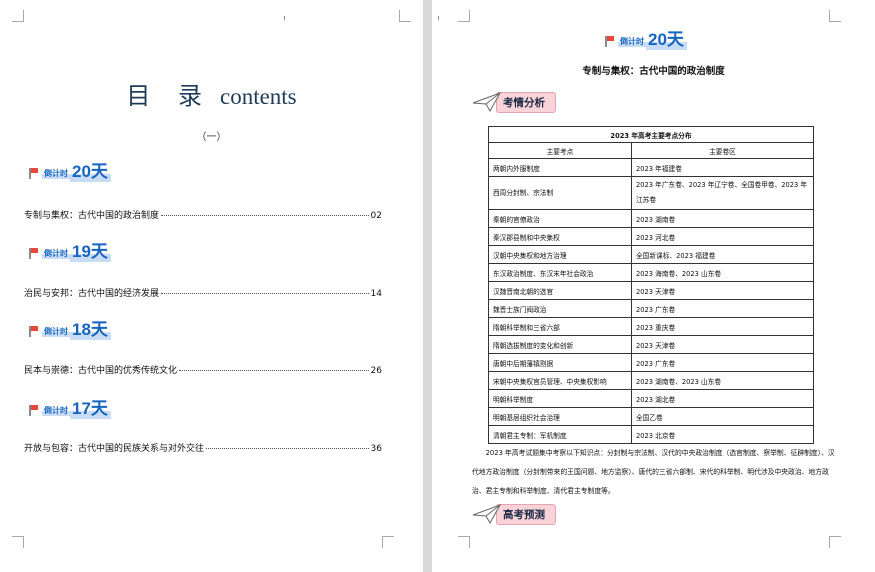 The image size is (875, 572). I want to click on table-row: 唐朝中后期藩镇割据 2023 广东卷, so click(651, 362).